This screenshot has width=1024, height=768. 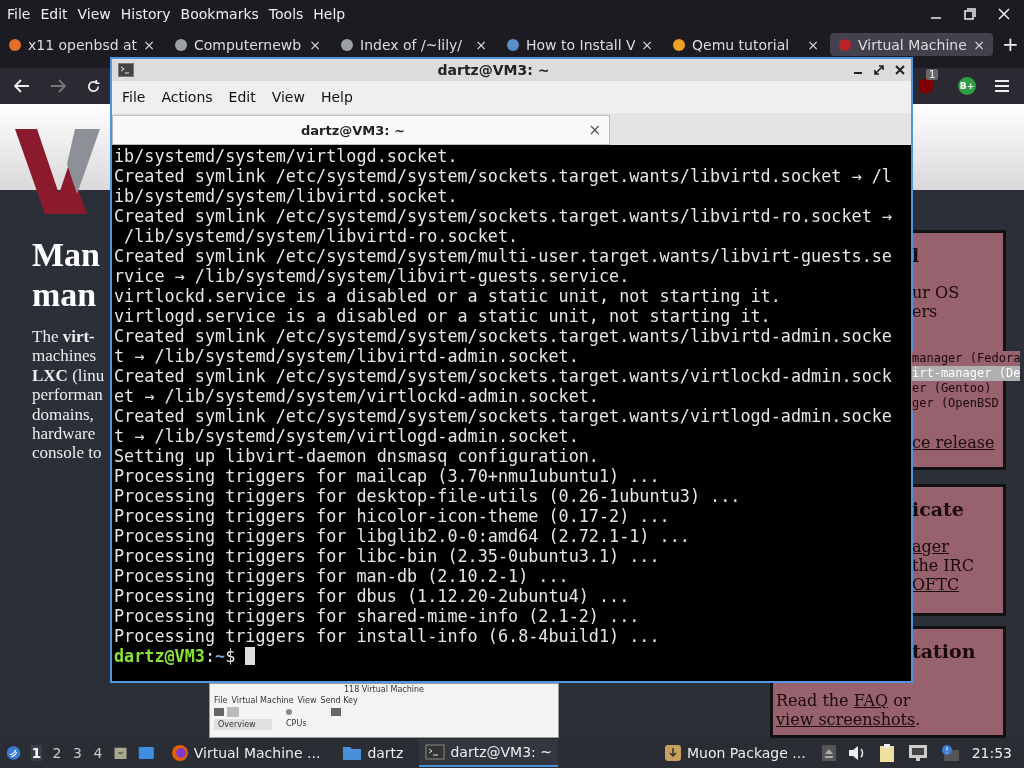 What do you see at coordinates (286, 14) in the screenshot?
I see `menu-item: Tools` at bounding box center [286, 14].